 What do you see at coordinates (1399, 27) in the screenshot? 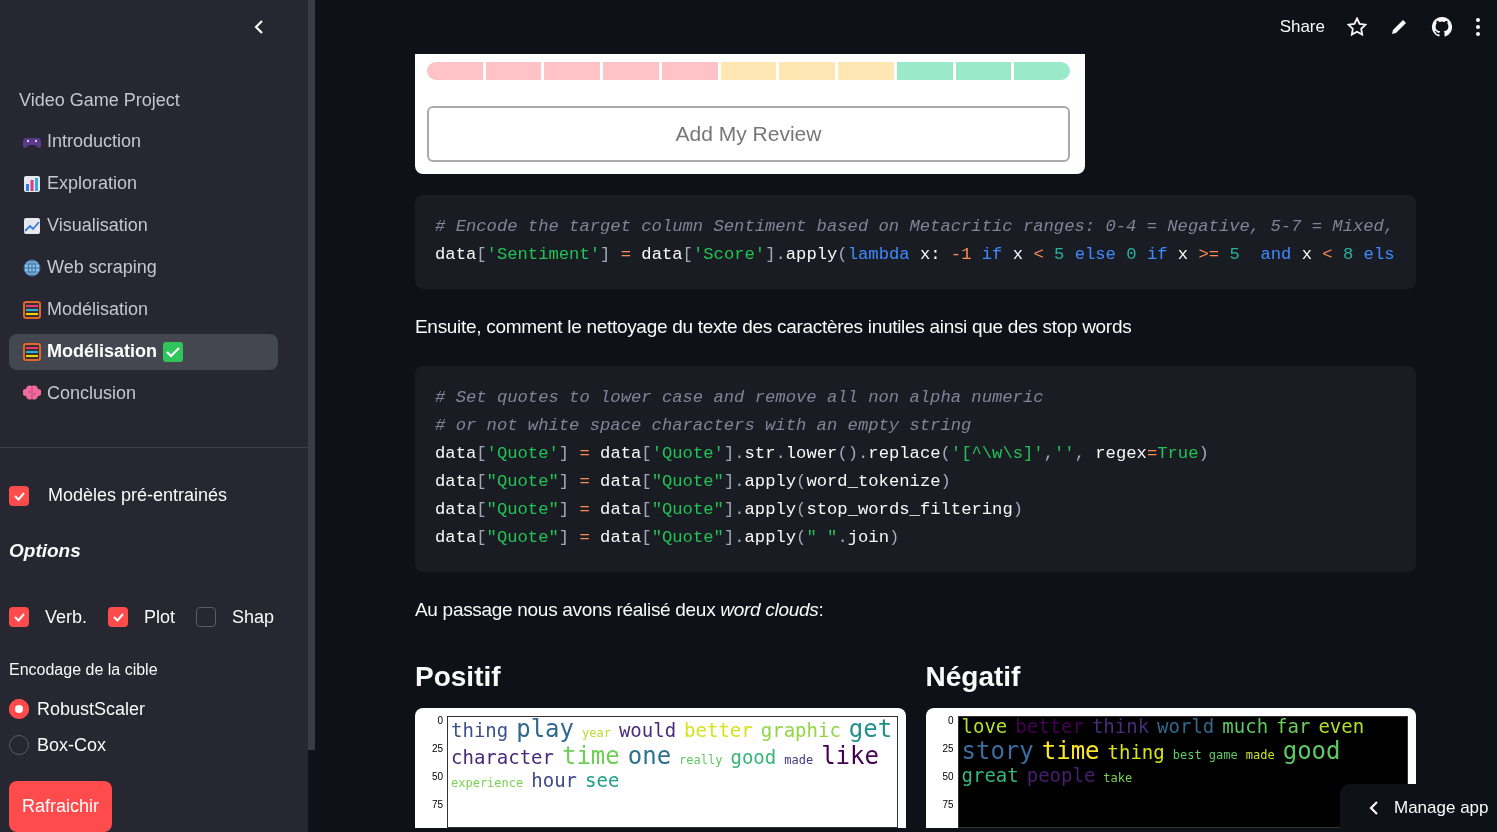
I see `pencil-icon` at bounding box center [1399, 27].